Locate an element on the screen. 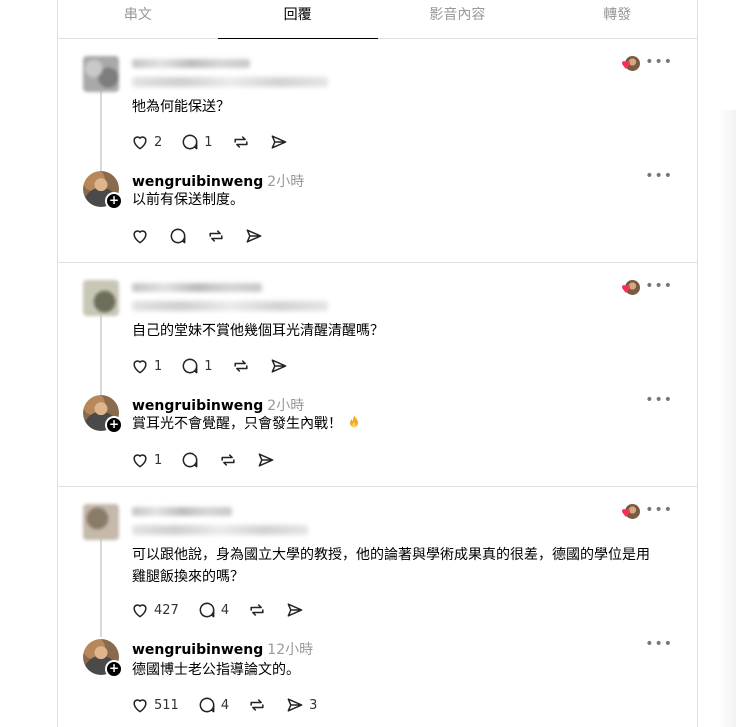  reply-text: 以前有保送制度。 is located at coordinates (188, 200).